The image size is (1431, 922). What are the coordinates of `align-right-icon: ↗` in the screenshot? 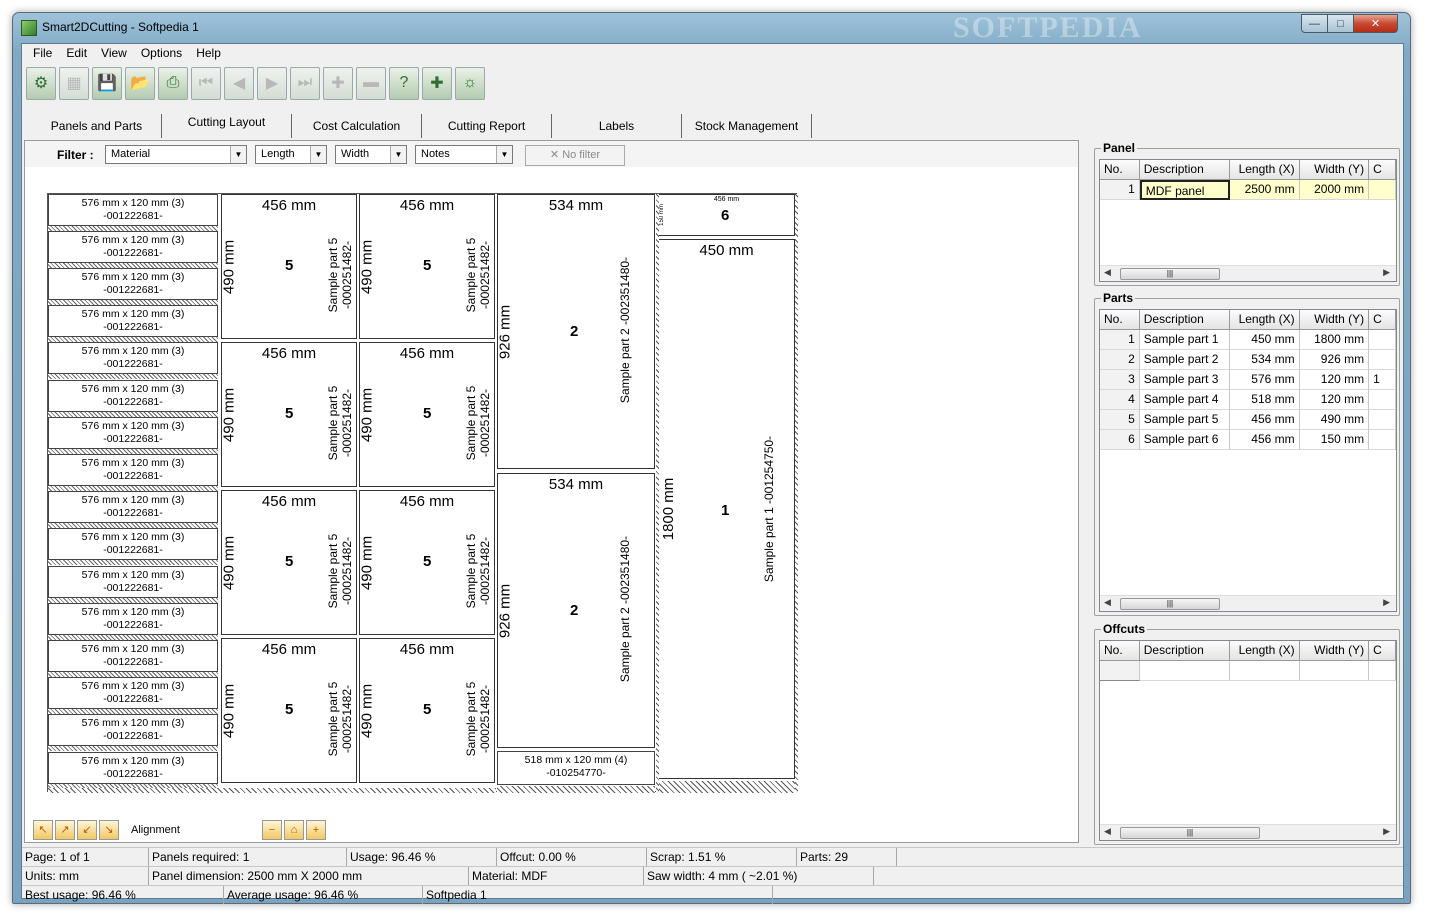 It's located at (65, 830).